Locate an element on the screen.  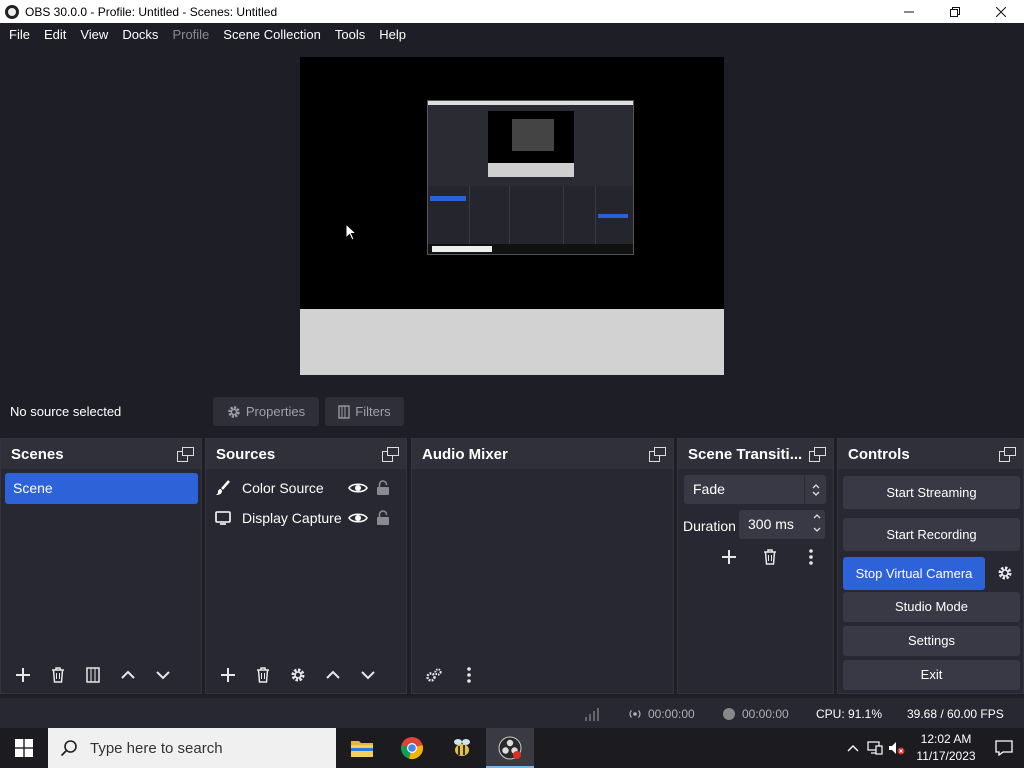
spin-arrows-icon is located at coordinates (817, 524).